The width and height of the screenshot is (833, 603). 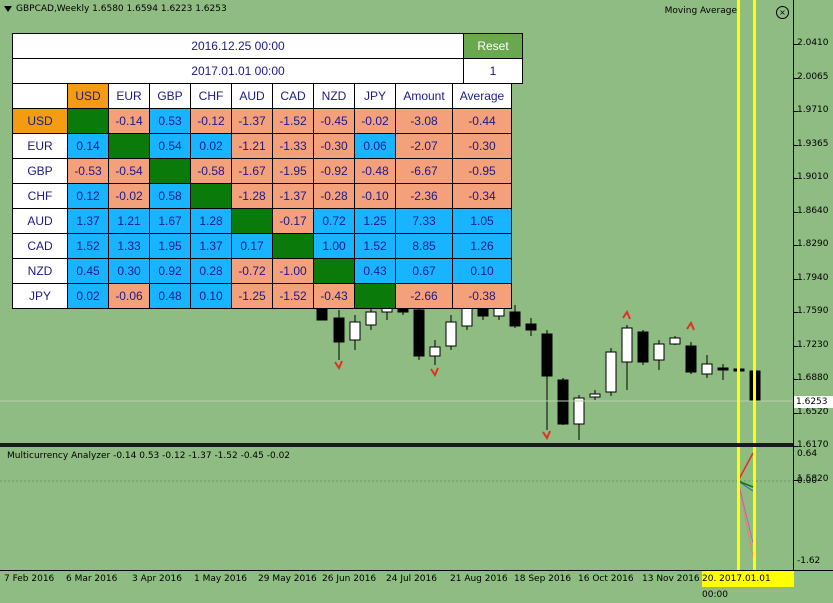 What do you see at coordinates (211, 171) in the screenshot?
I see `matrix-cell: -0.58` at bounding box center [211, 171].